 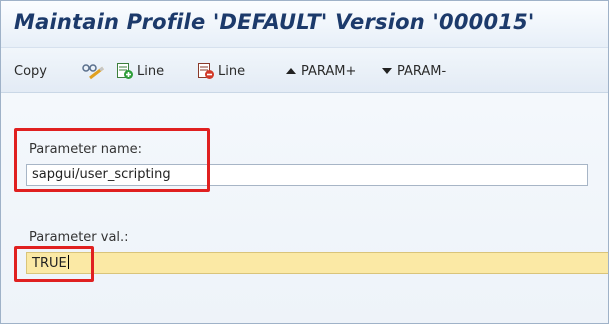 I want to click on display-change-button, so click(x=94, y=71).